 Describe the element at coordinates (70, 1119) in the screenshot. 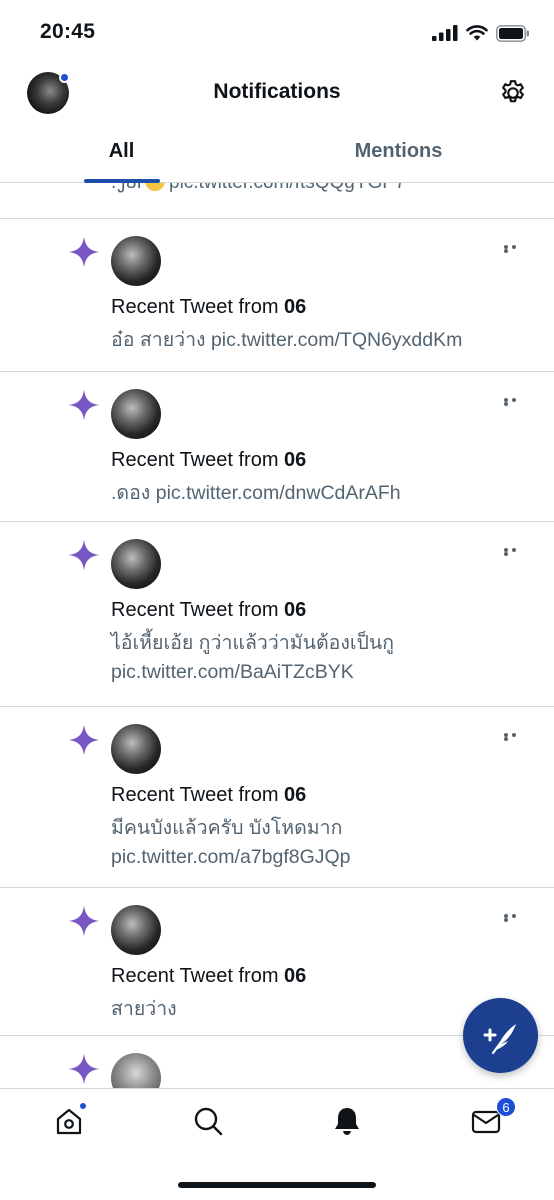

I see `nav-home` at that location.